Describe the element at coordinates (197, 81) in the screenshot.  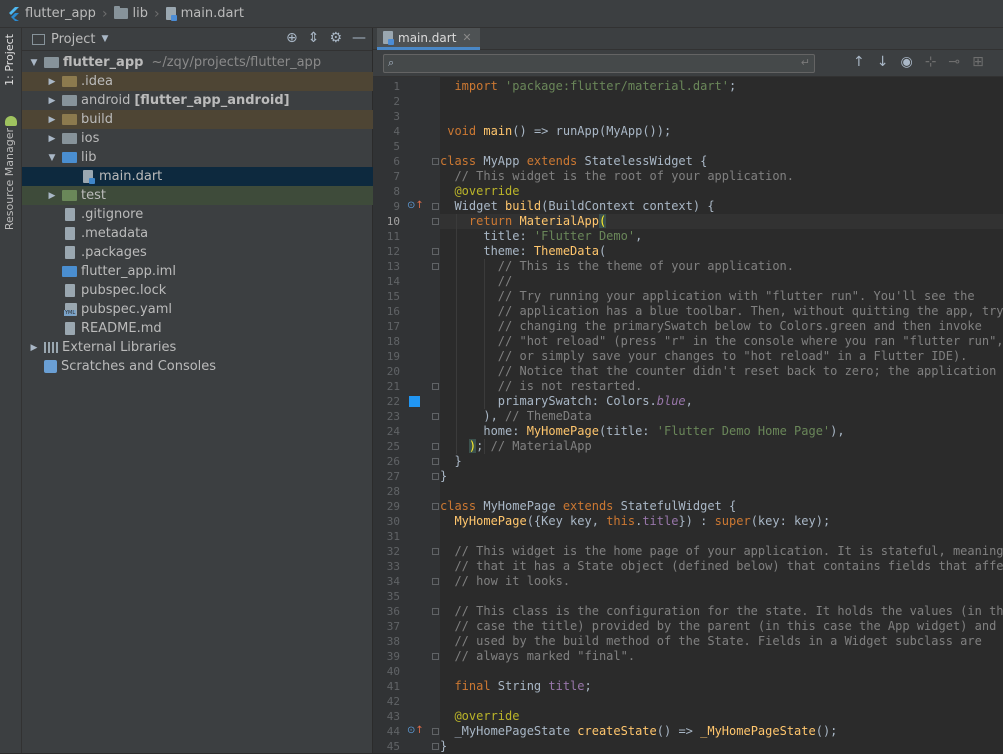
I see `tree-item-idea: ▶ .idea` at that location.